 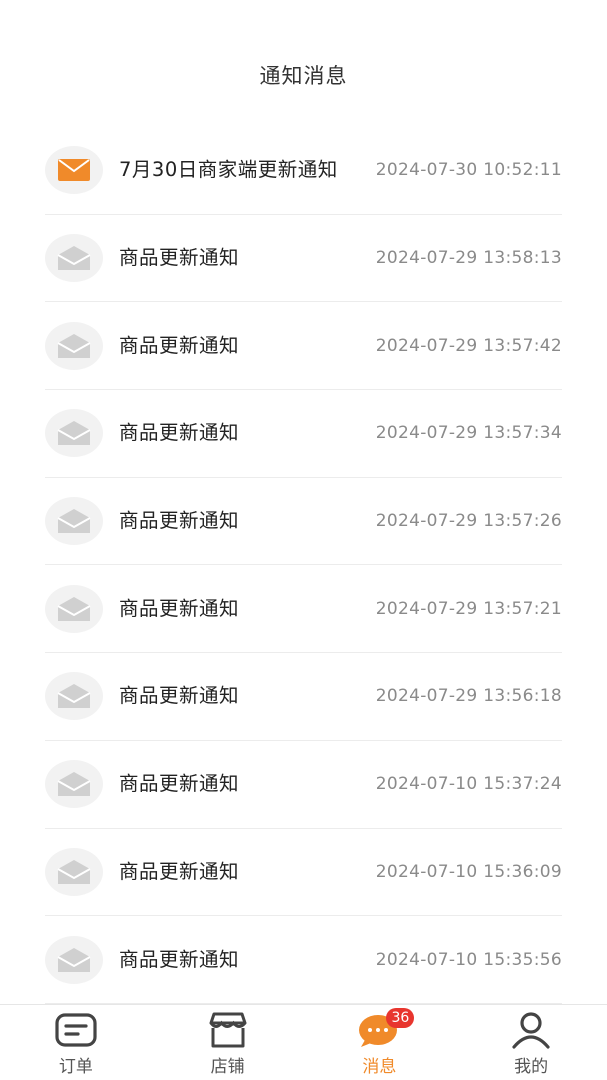 What do you see at coordinates (75, 1067) in the screenshot?
I see `tab-label: 订单` at bounding box center [75, 1067].